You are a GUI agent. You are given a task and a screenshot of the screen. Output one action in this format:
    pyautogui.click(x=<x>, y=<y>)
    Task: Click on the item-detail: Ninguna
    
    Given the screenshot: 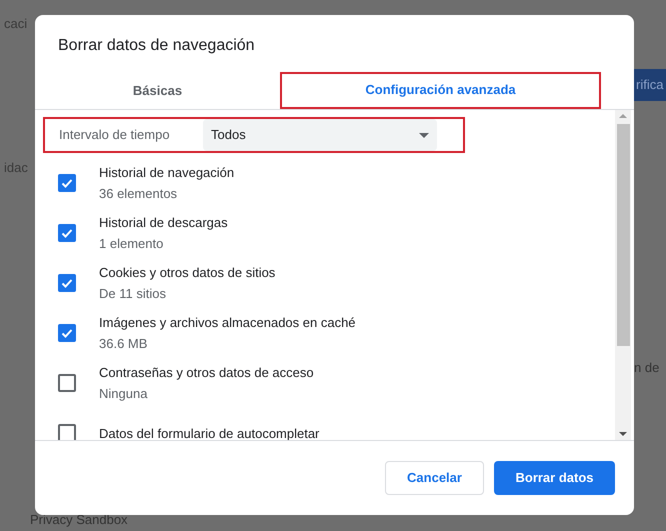 What is the action you would take?
    pyautogui.click(x=123, y=394)
    